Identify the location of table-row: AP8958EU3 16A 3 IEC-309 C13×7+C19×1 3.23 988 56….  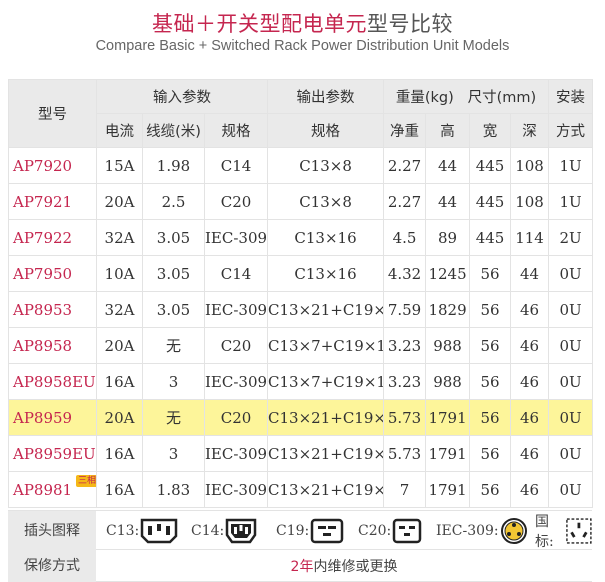
(301, 381).